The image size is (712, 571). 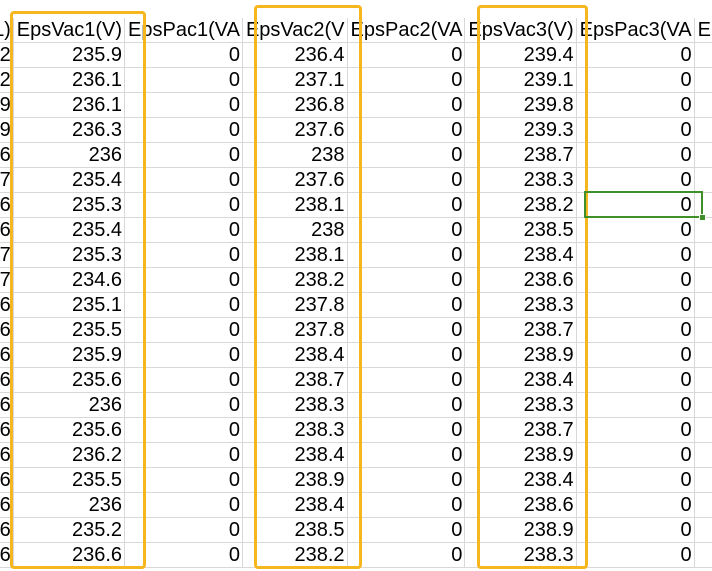 What do you see at coordinates (7, 180) in the screenshot?
I see `table-cell: 7` at bounding box center [7, 180].